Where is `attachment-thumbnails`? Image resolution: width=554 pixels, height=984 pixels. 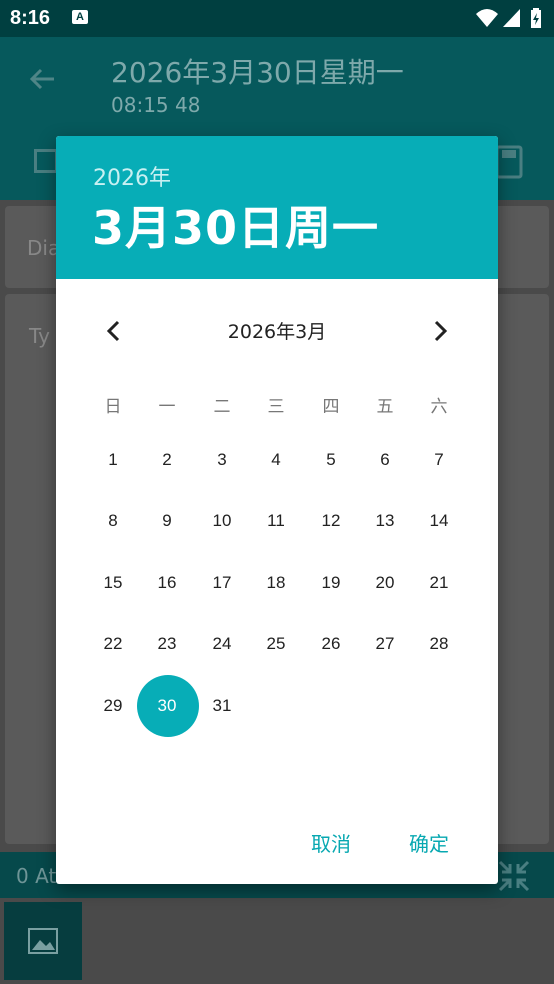
attachment-thumbnails is located at coordinates (277, 941).